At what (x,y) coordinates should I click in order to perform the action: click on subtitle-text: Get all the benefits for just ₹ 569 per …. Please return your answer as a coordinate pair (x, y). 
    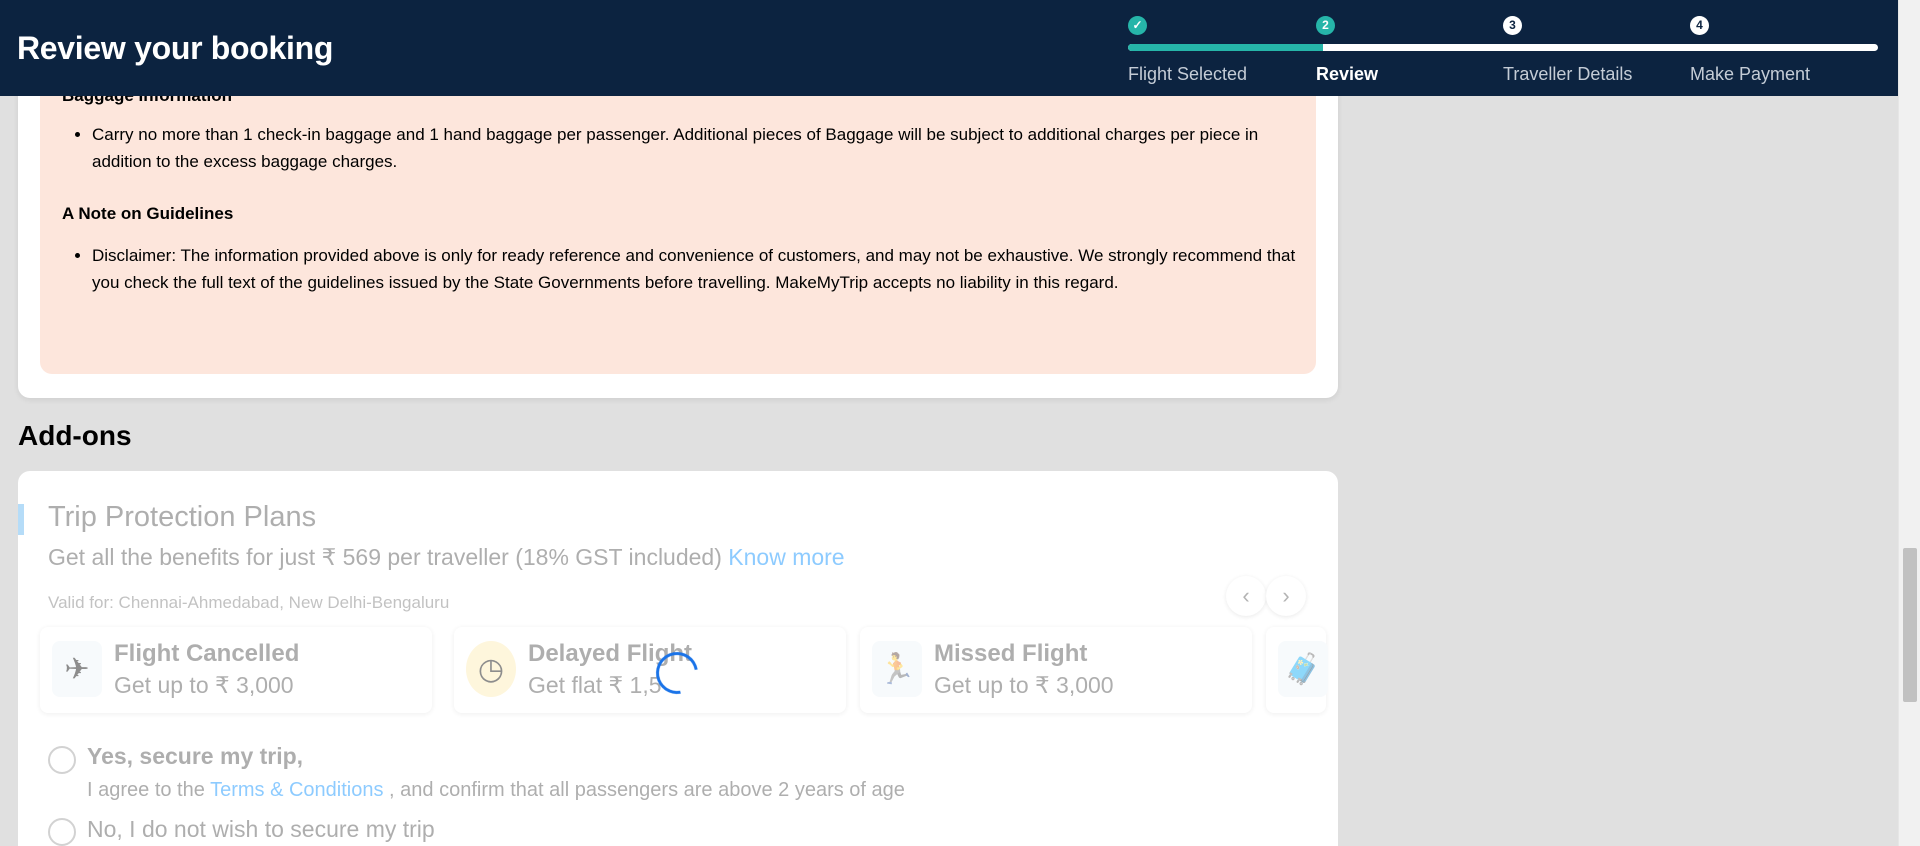
    Looking at the image, I should click on (385, 557).